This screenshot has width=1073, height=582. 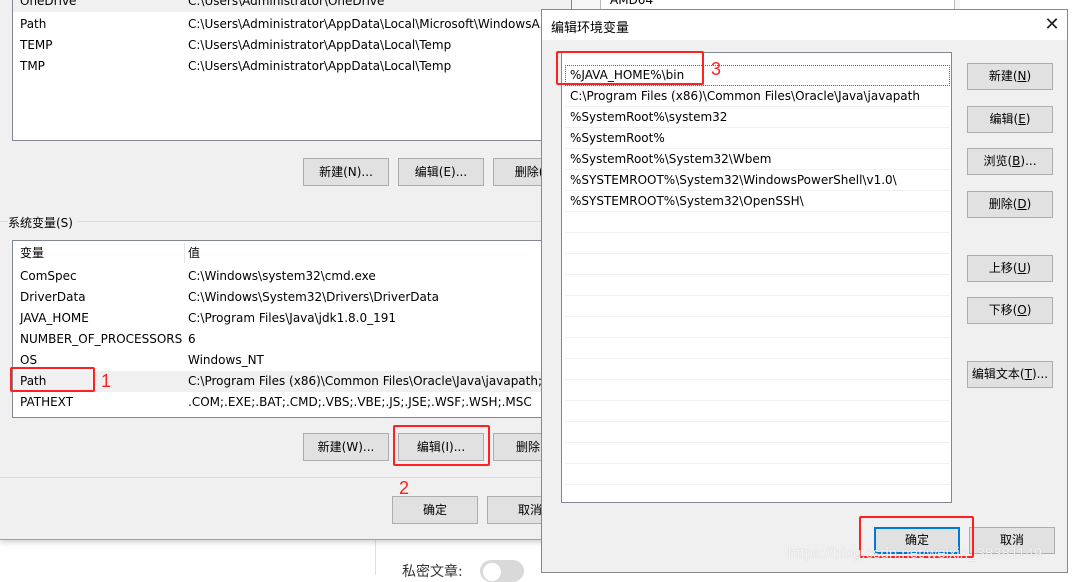 I want to click on title-bar: 编辑环境变量 ✕, so click(x=804, y=25).